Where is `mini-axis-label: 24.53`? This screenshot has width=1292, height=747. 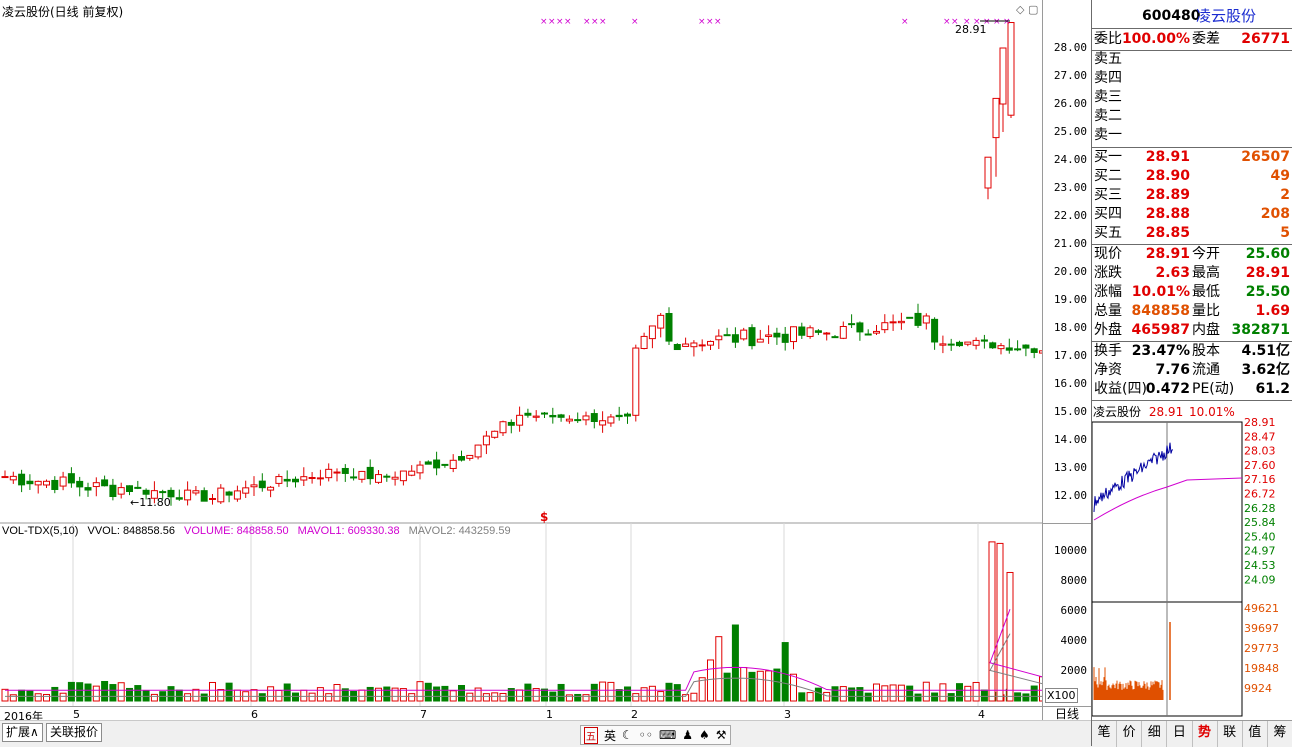 mini-axis-label: 24.53 is located at coordinates (1260, 565).